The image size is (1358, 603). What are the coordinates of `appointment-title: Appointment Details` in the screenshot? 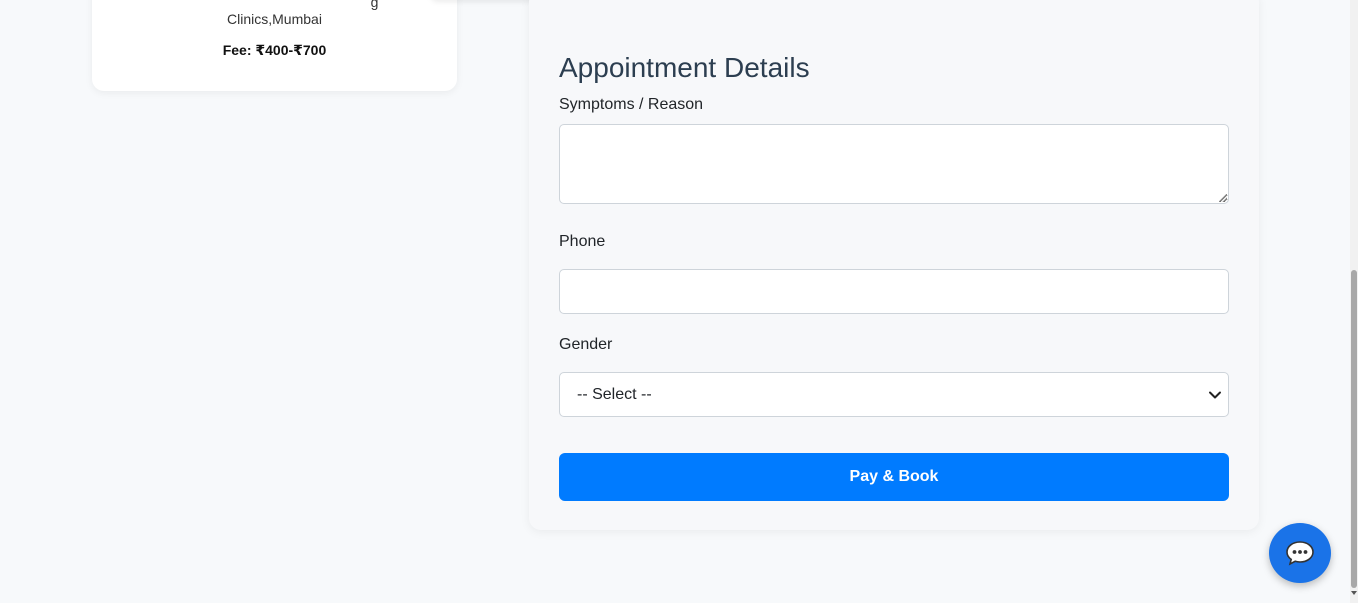 It's located at (684, 67).